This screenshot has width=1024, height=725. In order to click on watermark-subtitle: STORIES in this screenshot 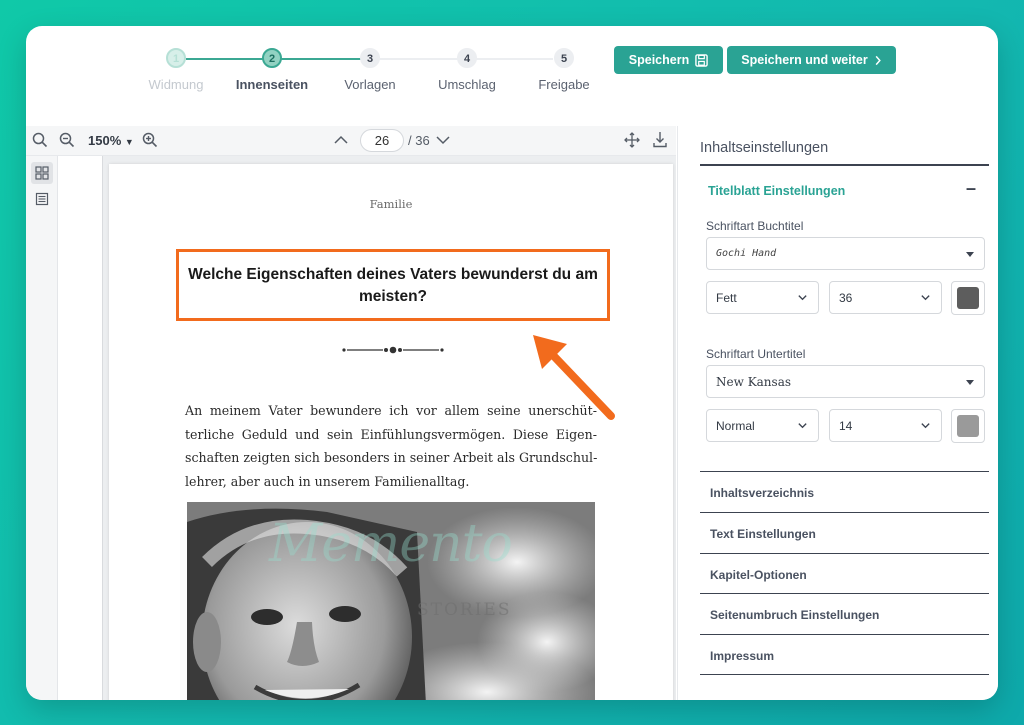, I will do `click(464, 610)`.